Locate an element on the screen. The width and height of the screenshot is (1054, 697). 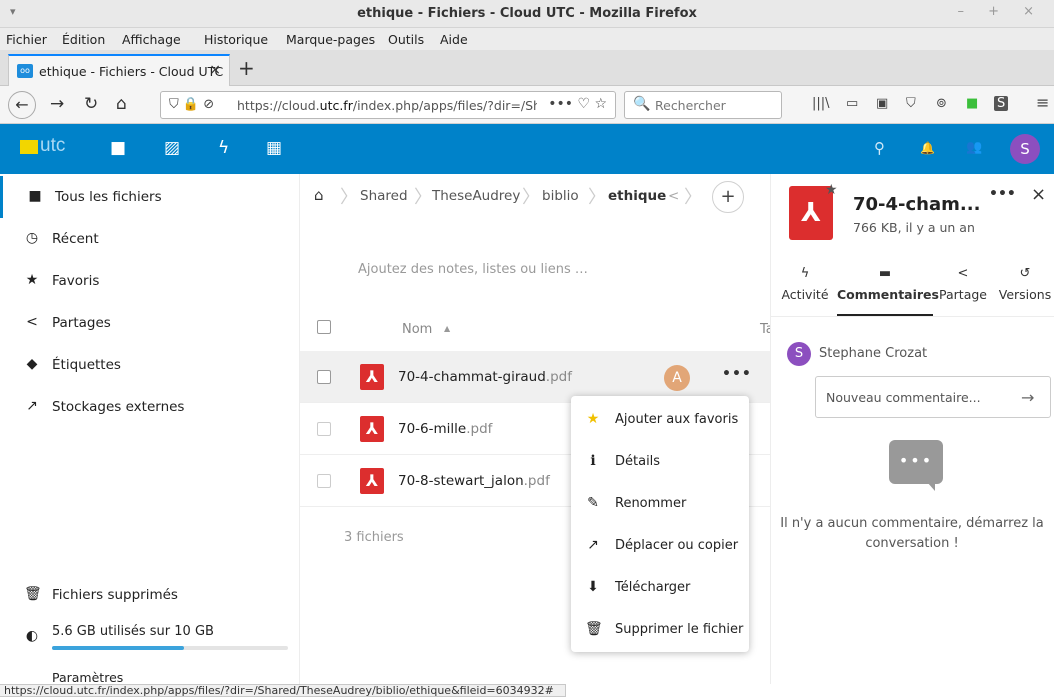
breadcrumb-ethique: ethique is located at coordinates (637, 196).